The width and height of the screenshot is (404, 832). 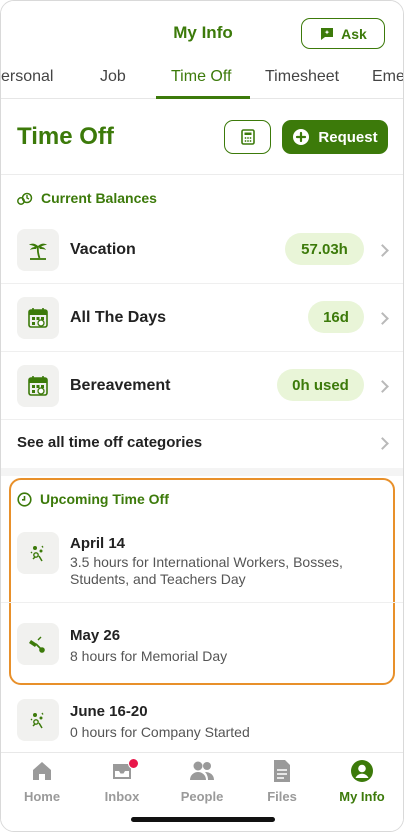 What do you see at coordinates (118, 317) in the screenshot?
I see `balance-label: All The Days` at bounding box center [118, 317].